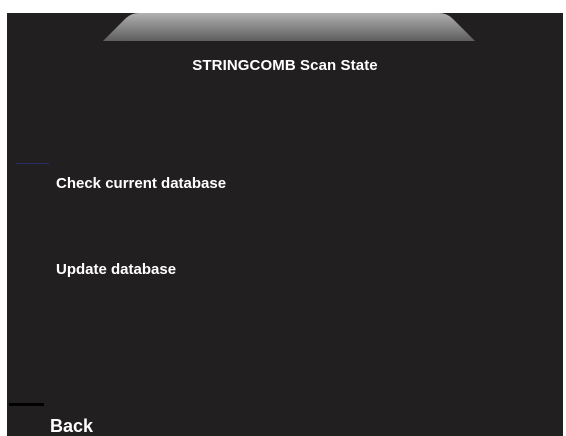 The image size is (566, 436). What do you see at coordinates (285, 65) in the screenshot?
I see `page-title: STRINGCOMB Scan State` at bounding box center [285, 65].